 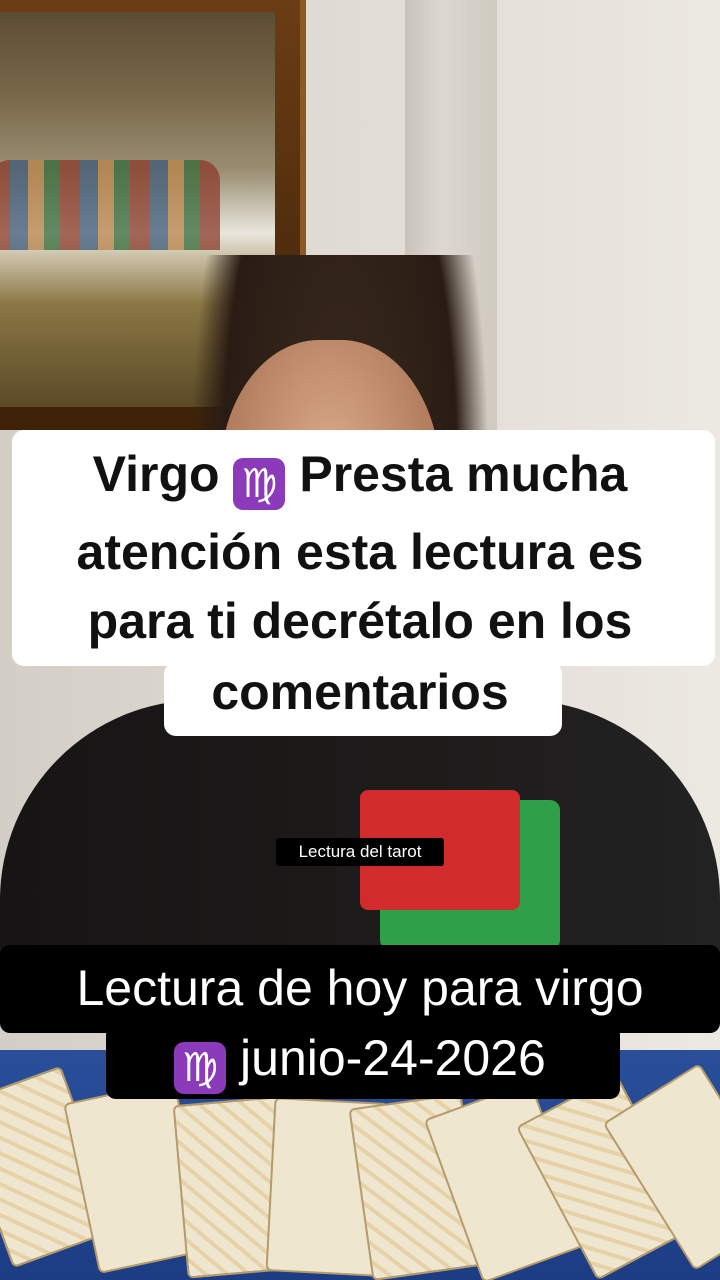 I want to click on caption-line-3: para ti decrétalo en los, so click(x=360, y=621).